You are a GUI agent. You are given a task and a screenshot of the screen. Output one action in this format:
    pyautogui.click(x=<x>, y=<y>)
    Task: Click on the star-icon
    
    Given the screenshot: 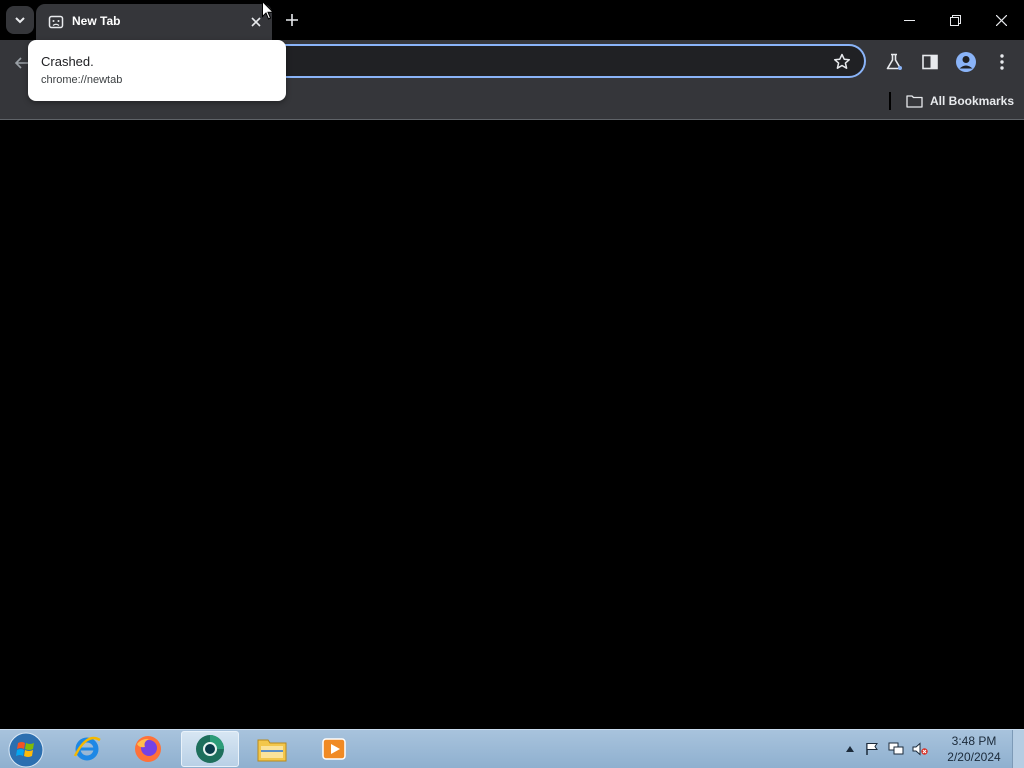 What is the action you would take?
    pyautogui.click(x=842, y=61)
    